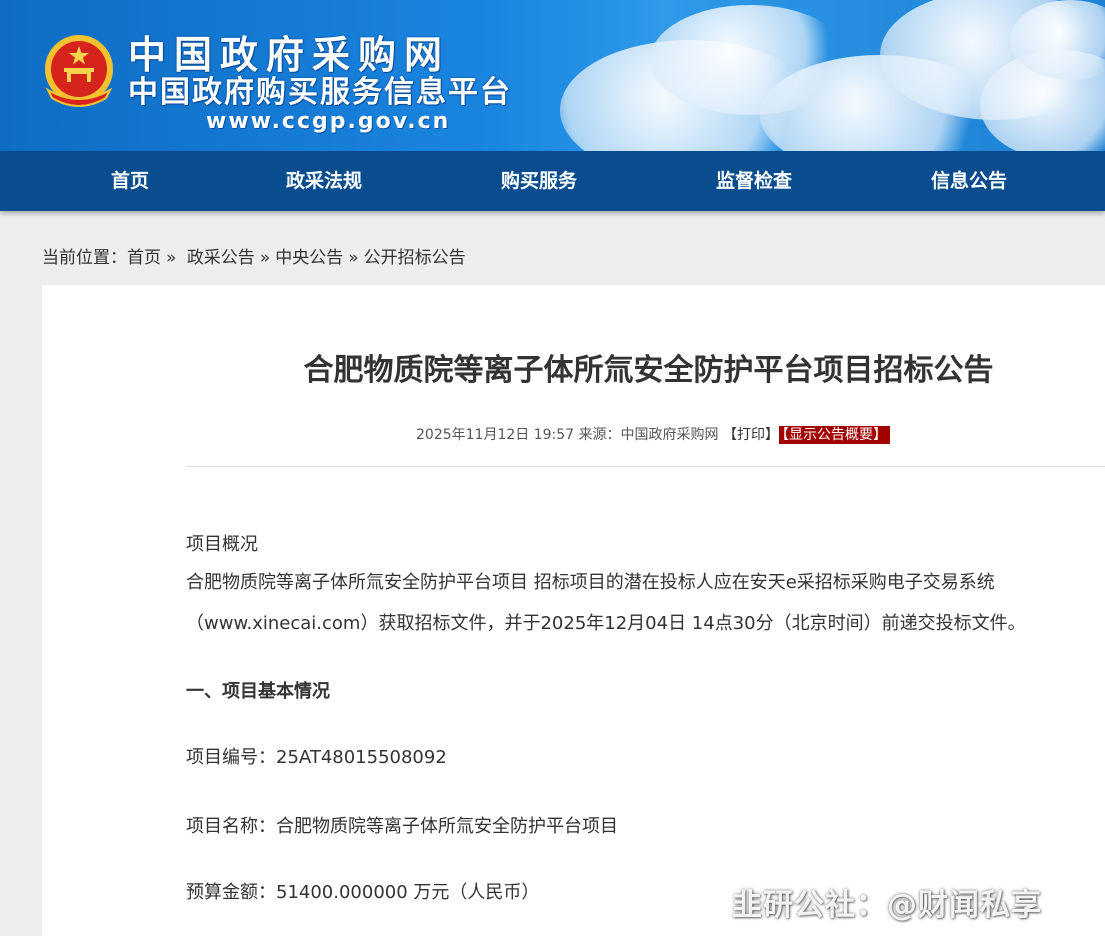 This screenshot has width=1105, height=936. I want to click on project-name-row: 项目名称：合肥物质院等离子体所氚安全防护平台项目, so click(402, 827).